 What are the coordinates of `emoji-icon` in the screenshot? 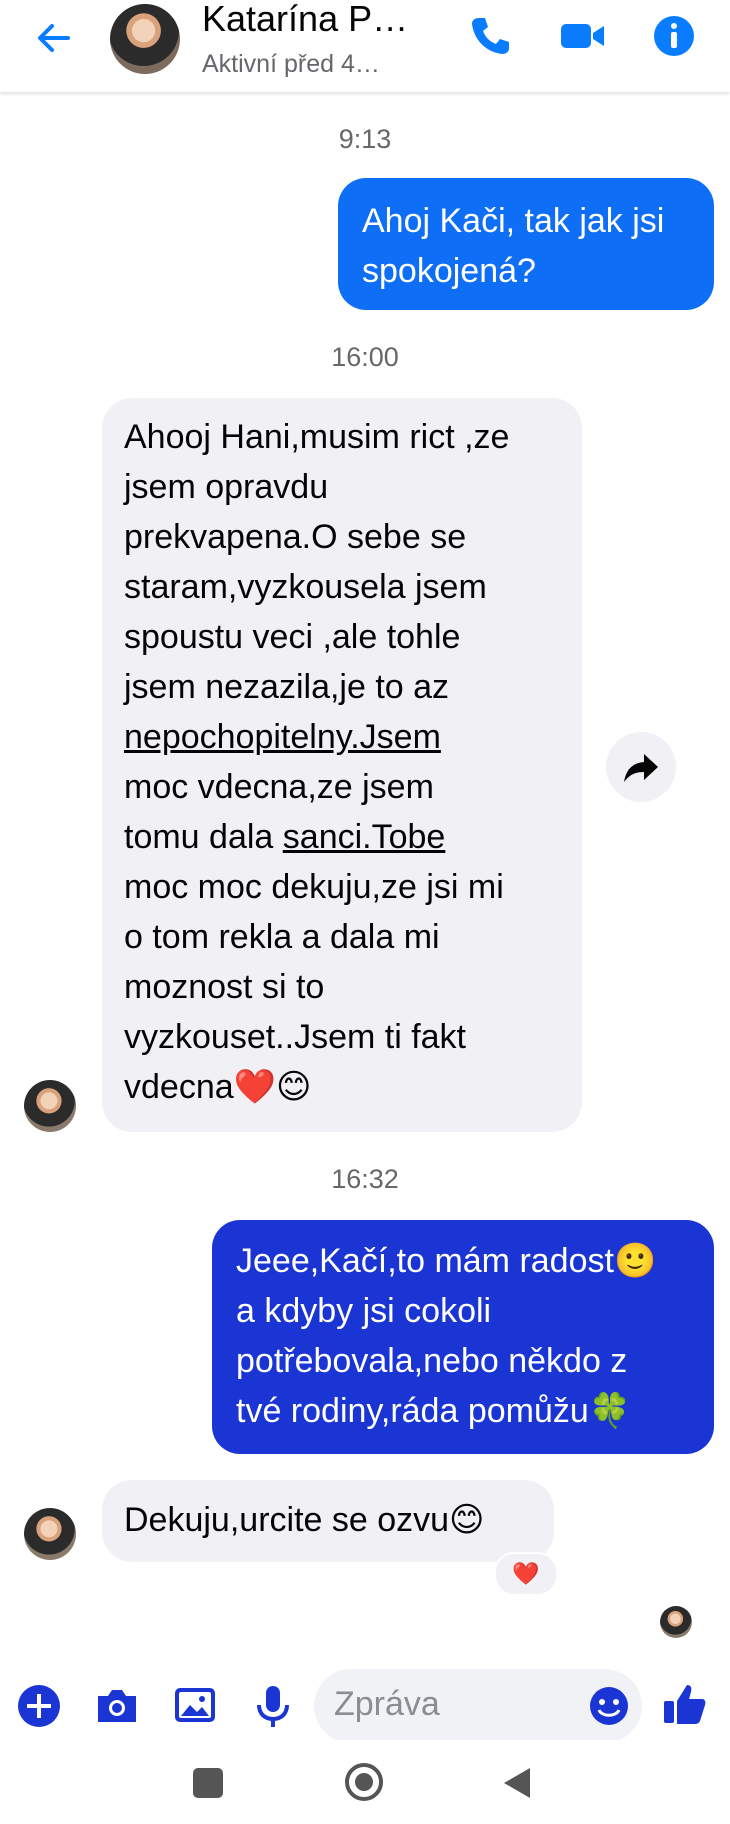 It's located at (609, 1706).